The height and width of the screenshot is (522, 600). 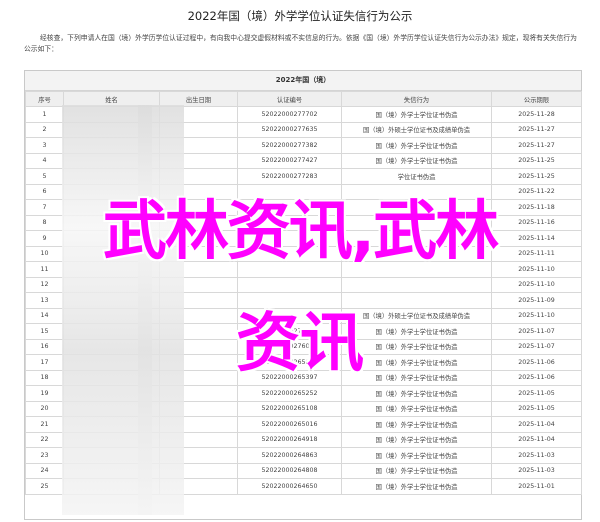 What do you see at coordinates (300, 16) in the screenshot?
I see `page-title: 2022年国（境）外学学位认证失信行为公示` at bounding box center [300, 16].